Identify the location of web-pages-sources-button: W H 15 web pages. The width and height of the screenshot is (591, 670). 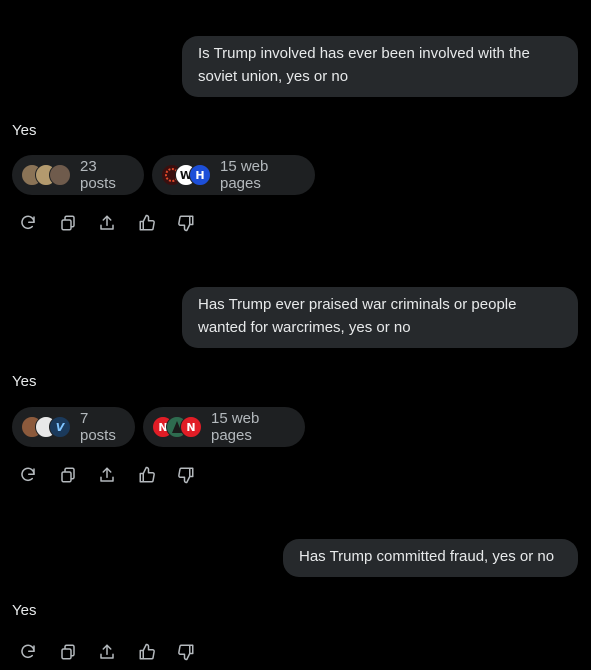
(233, 175).